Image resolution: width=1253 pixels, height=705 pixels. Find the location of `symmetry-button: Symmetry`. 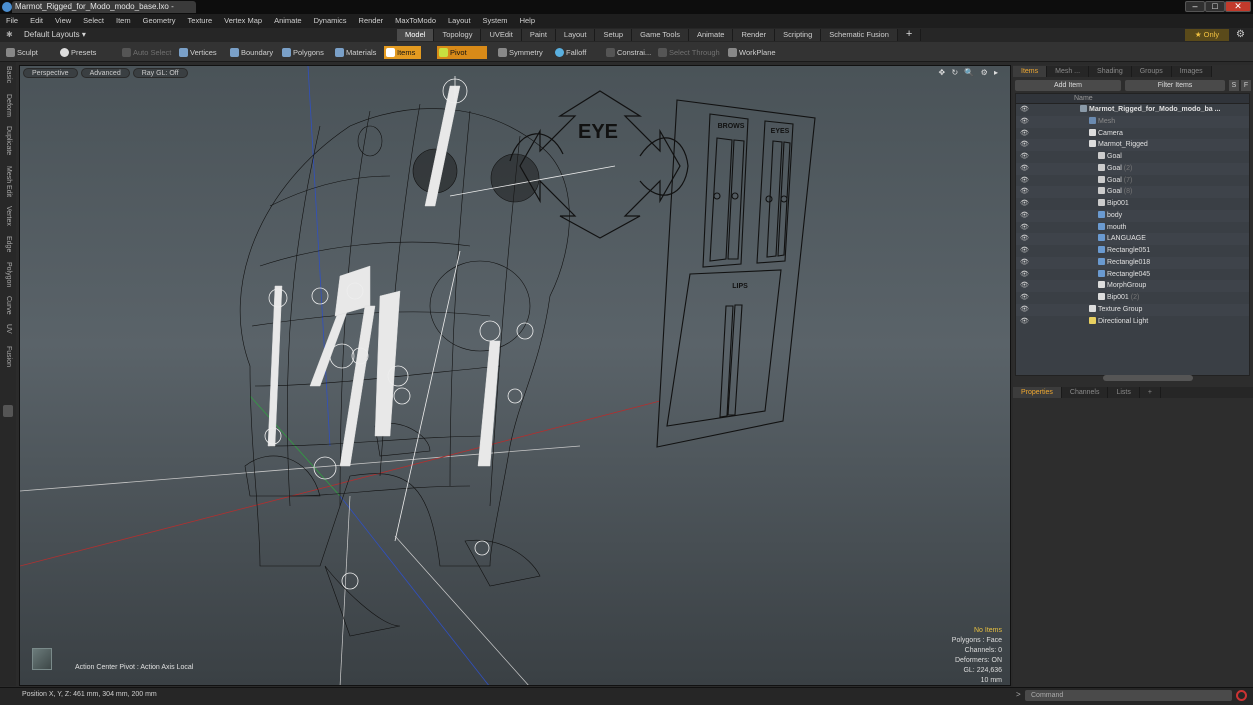

symmetry-button: Symmetry is located at coordinates (519, 52).